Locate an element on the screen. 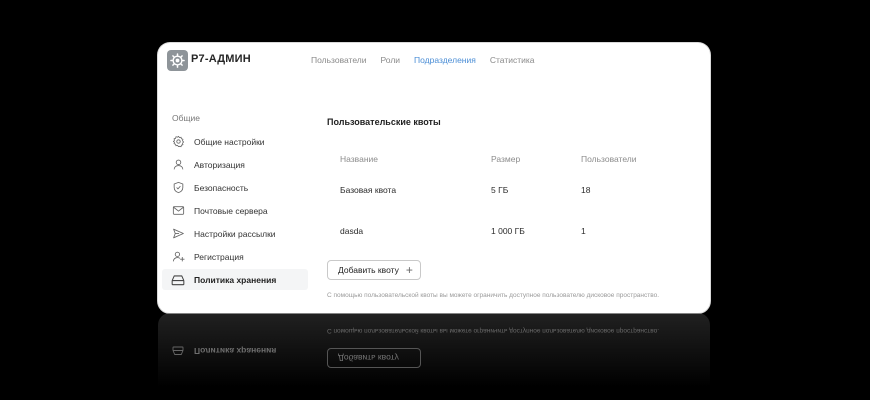  sidebar-item-label: Настройки рассылки is located at coordinates (235, 233).